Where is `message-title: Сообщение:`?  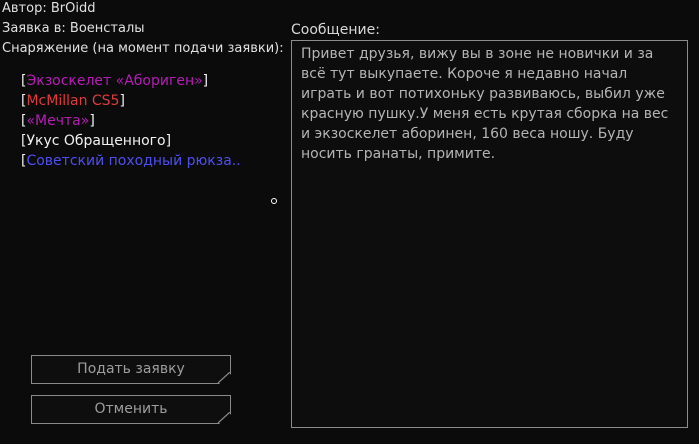 message-title: Сообщение: is located at coordinates (335, 30).